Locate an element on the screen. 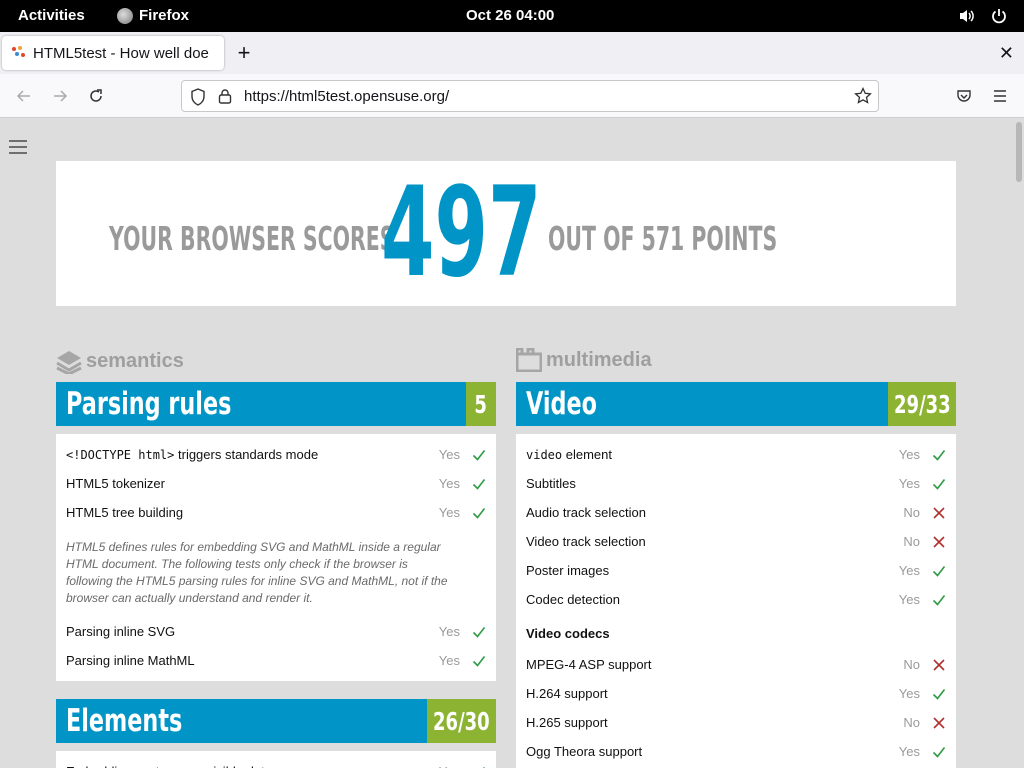 This screenshot has width=1024, height=768. back-button is located at coordinates (24, 96).